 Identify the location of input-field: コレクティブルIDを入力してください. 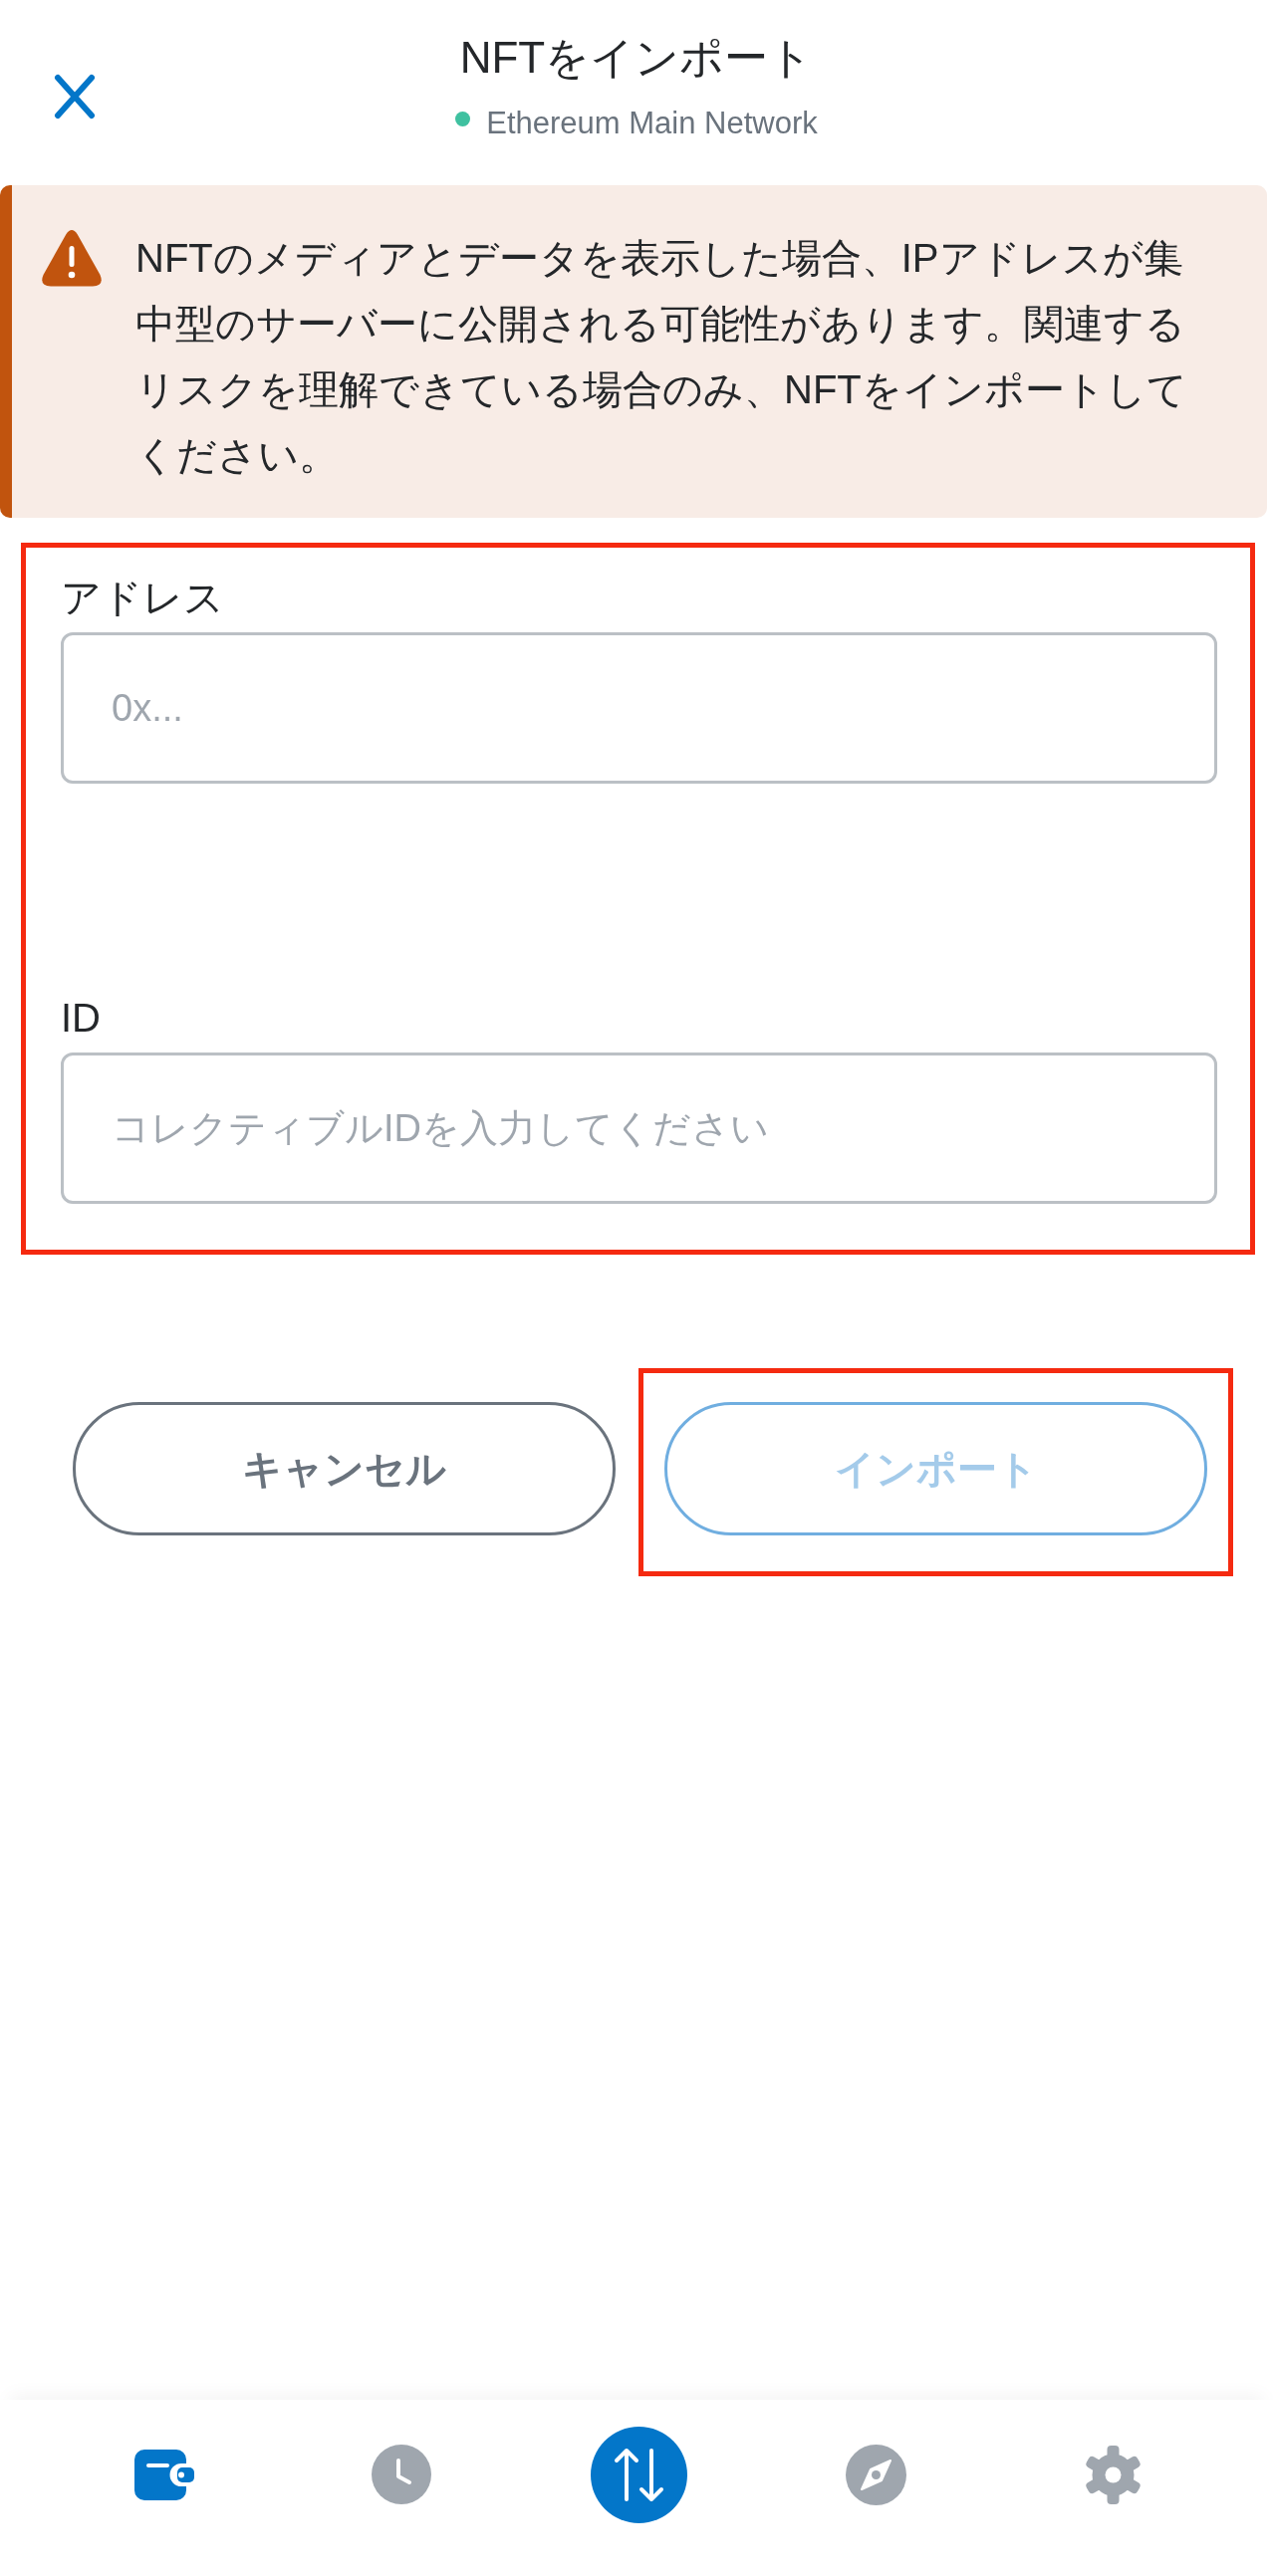
(639, 1128).